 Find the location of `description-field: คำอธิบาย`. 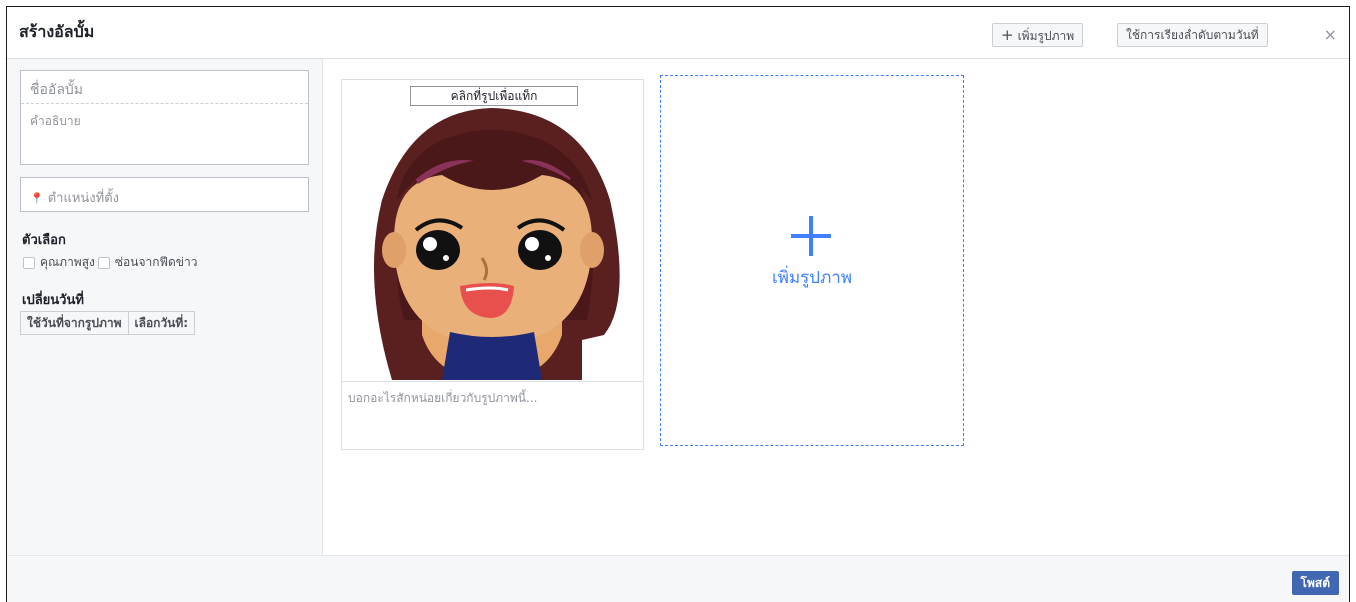

description-field: คำอธิบาย is located at coordinates (164, 121).